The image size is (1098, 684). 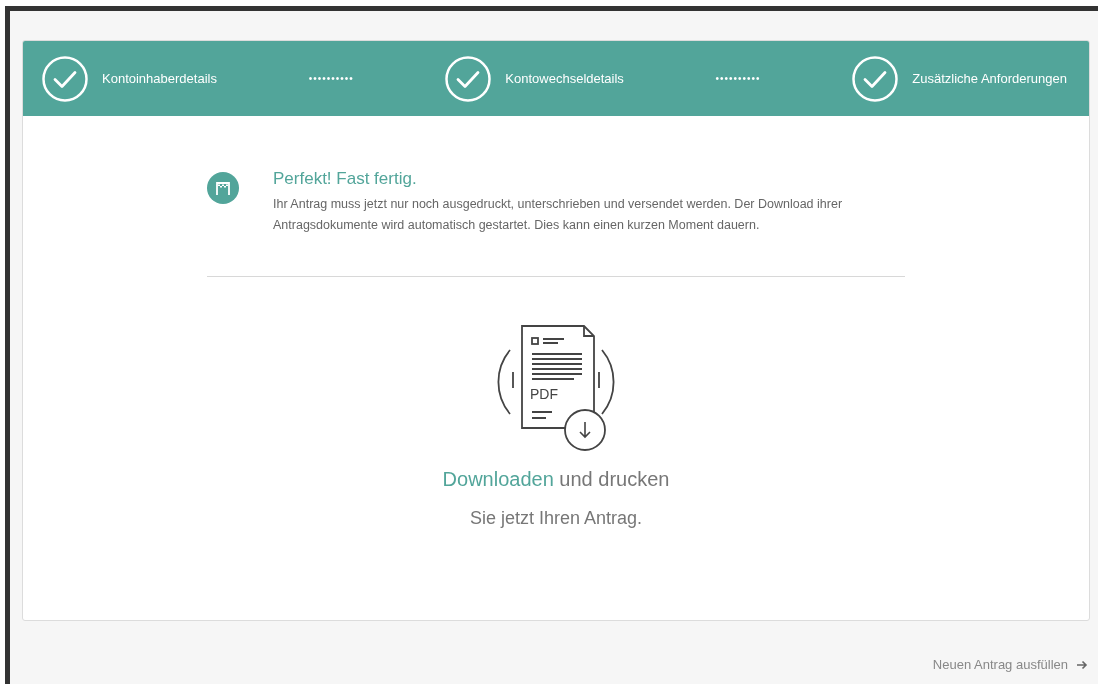 I want to click on new-application-link: Neuen Antrag ausfüllen, so click(x=1010, y=665).